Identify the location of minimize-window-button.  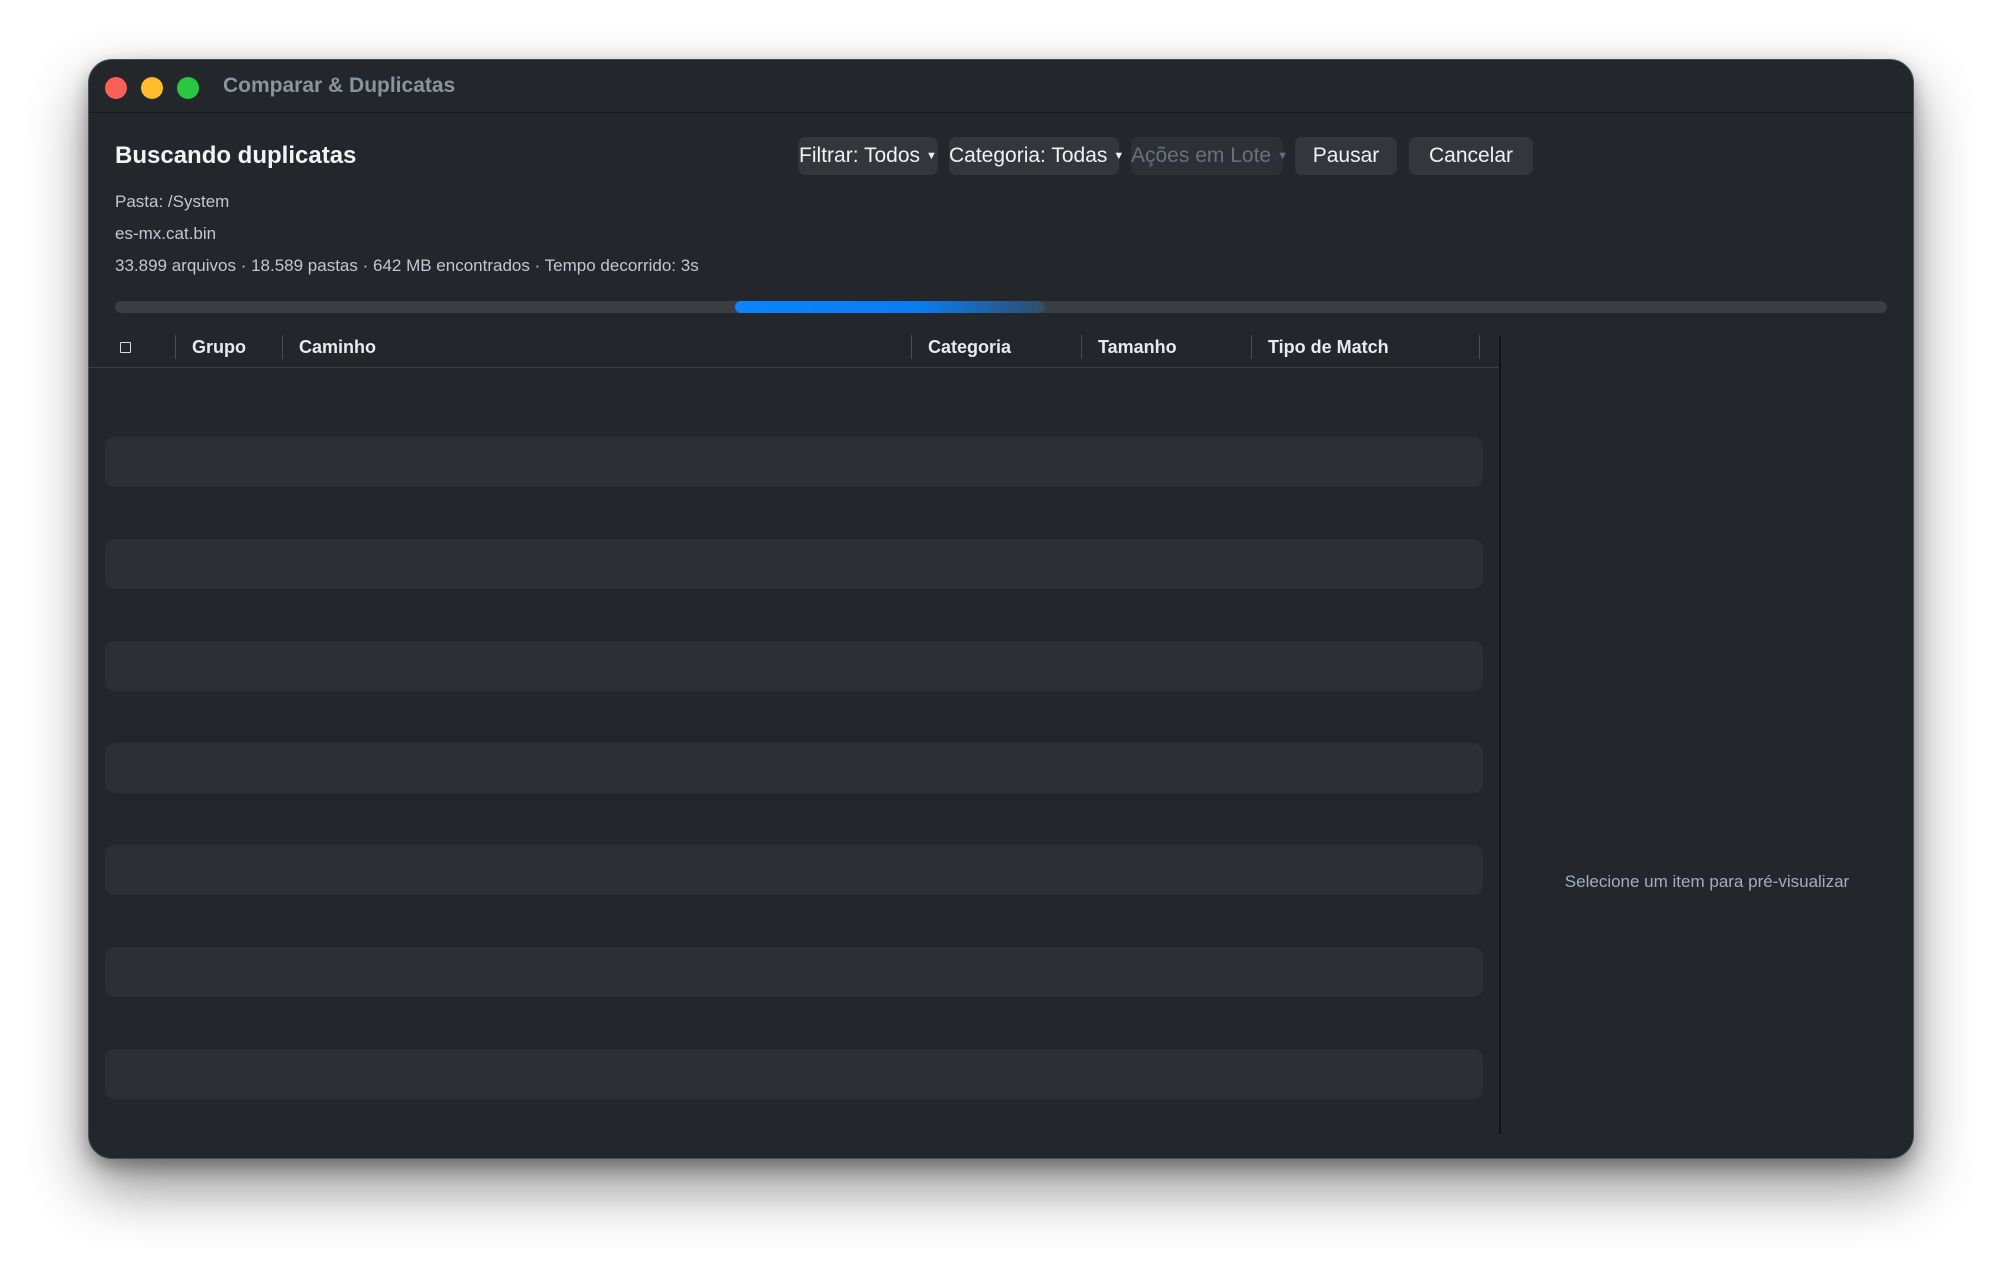
(152, 88).